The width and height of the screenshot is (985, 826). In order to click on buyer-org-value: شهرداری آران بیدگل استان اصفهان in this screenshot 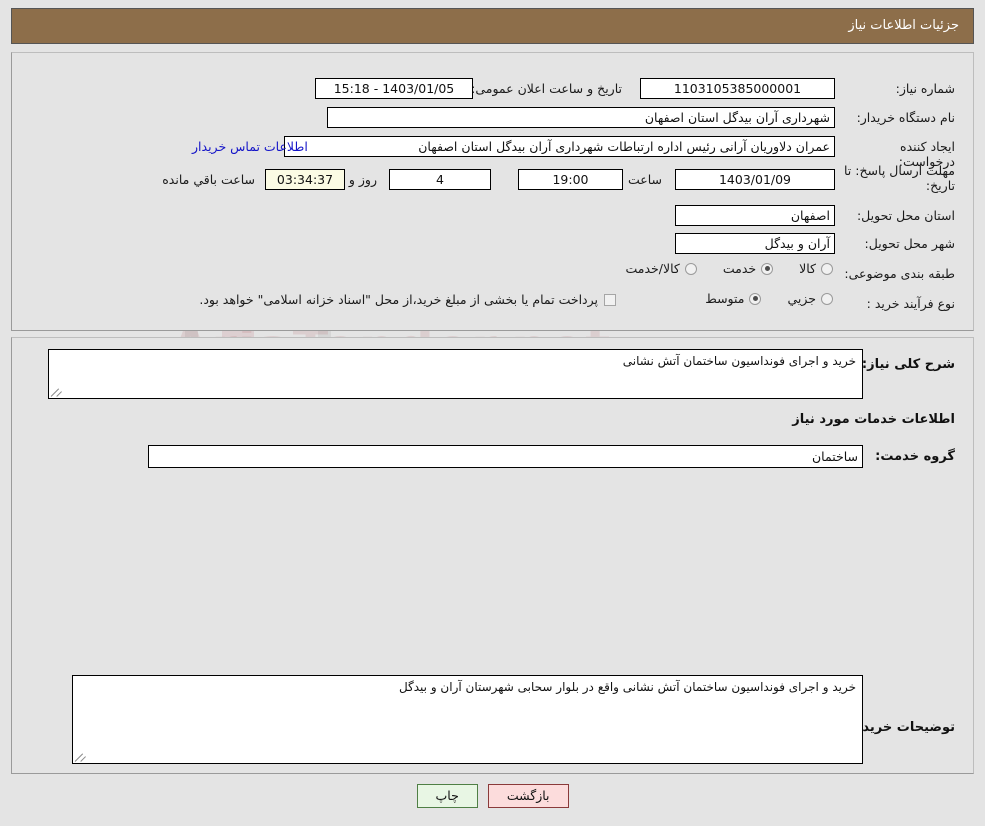, I will do `click(581, 117)`.